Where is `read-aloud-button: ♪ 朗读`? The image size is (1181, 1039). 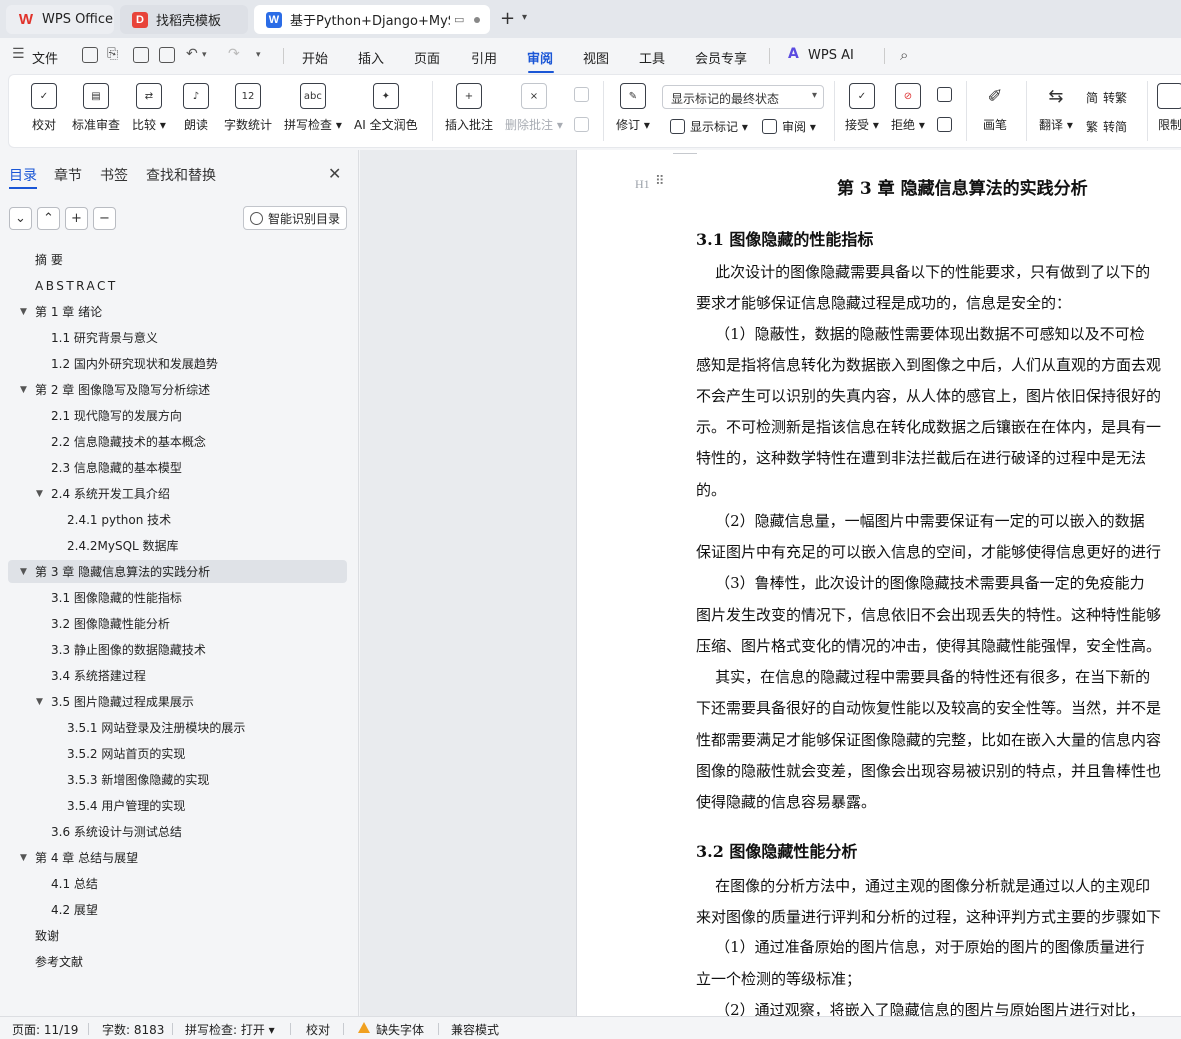
read-aloud-button: ♪ 朗读 is located at coordinates (196, 108).